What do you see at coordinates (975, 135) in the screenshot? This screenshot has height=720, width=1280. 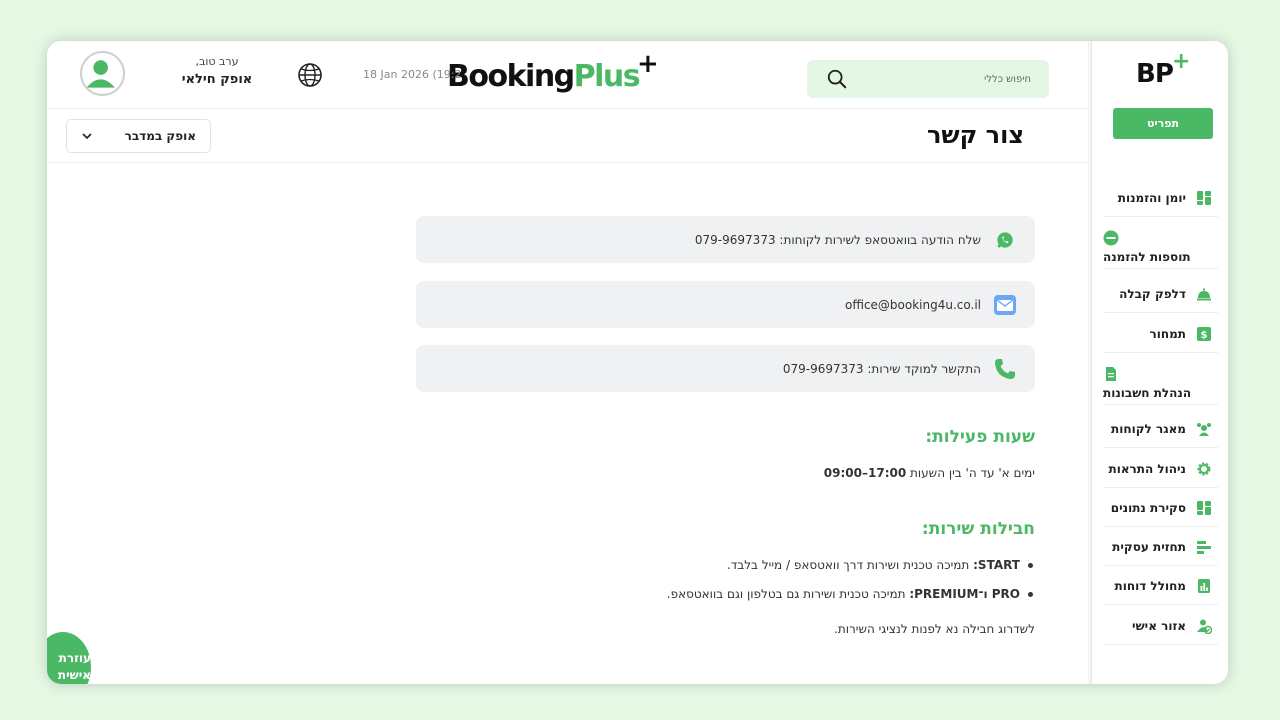 I see `page-title: צור קשר` at bounding box center [975, 135].